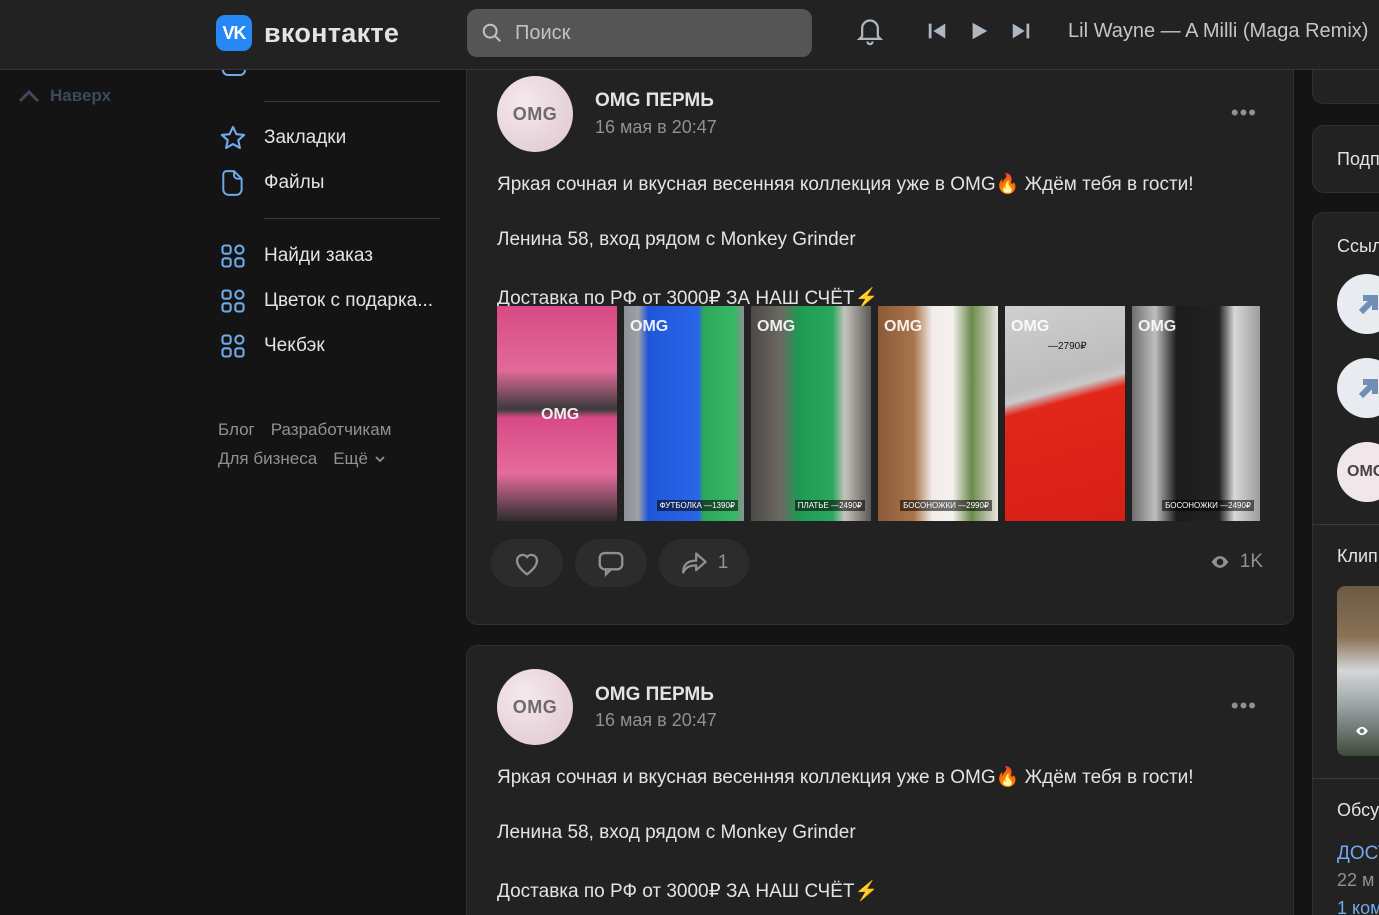 Image resolution: width=1379 pixels, height=915 pixels. What do you see at coordinates (332, 32) in the screenshot?
I see `vk-logo-text: вконтакте` at bounding box center [332, 32].